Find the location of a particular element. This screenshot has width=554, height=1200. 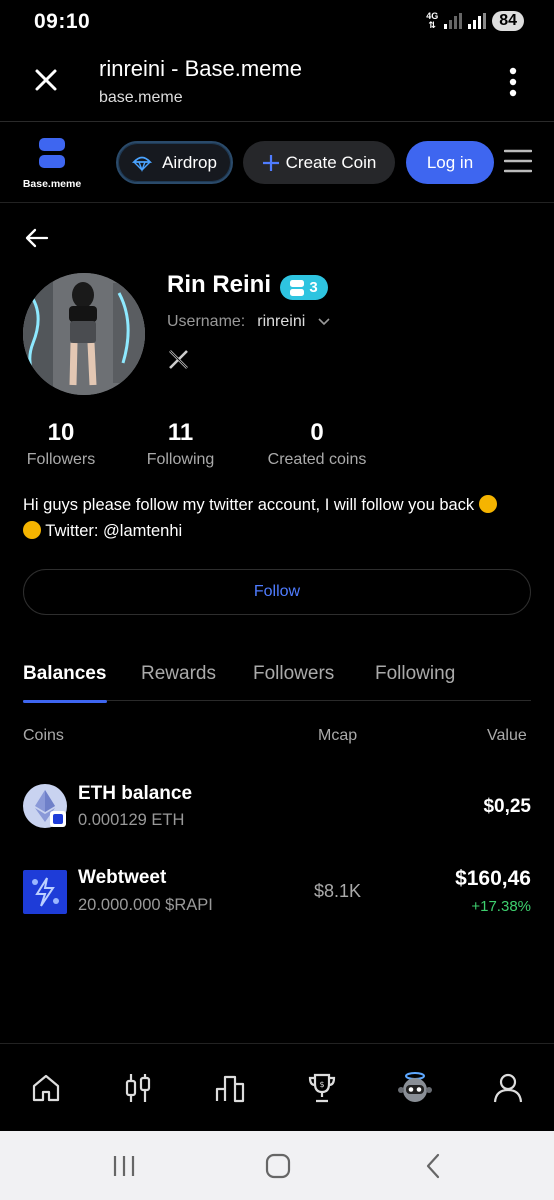

smiling-face-with-hearts-icon is located at coordinates (487, 504).